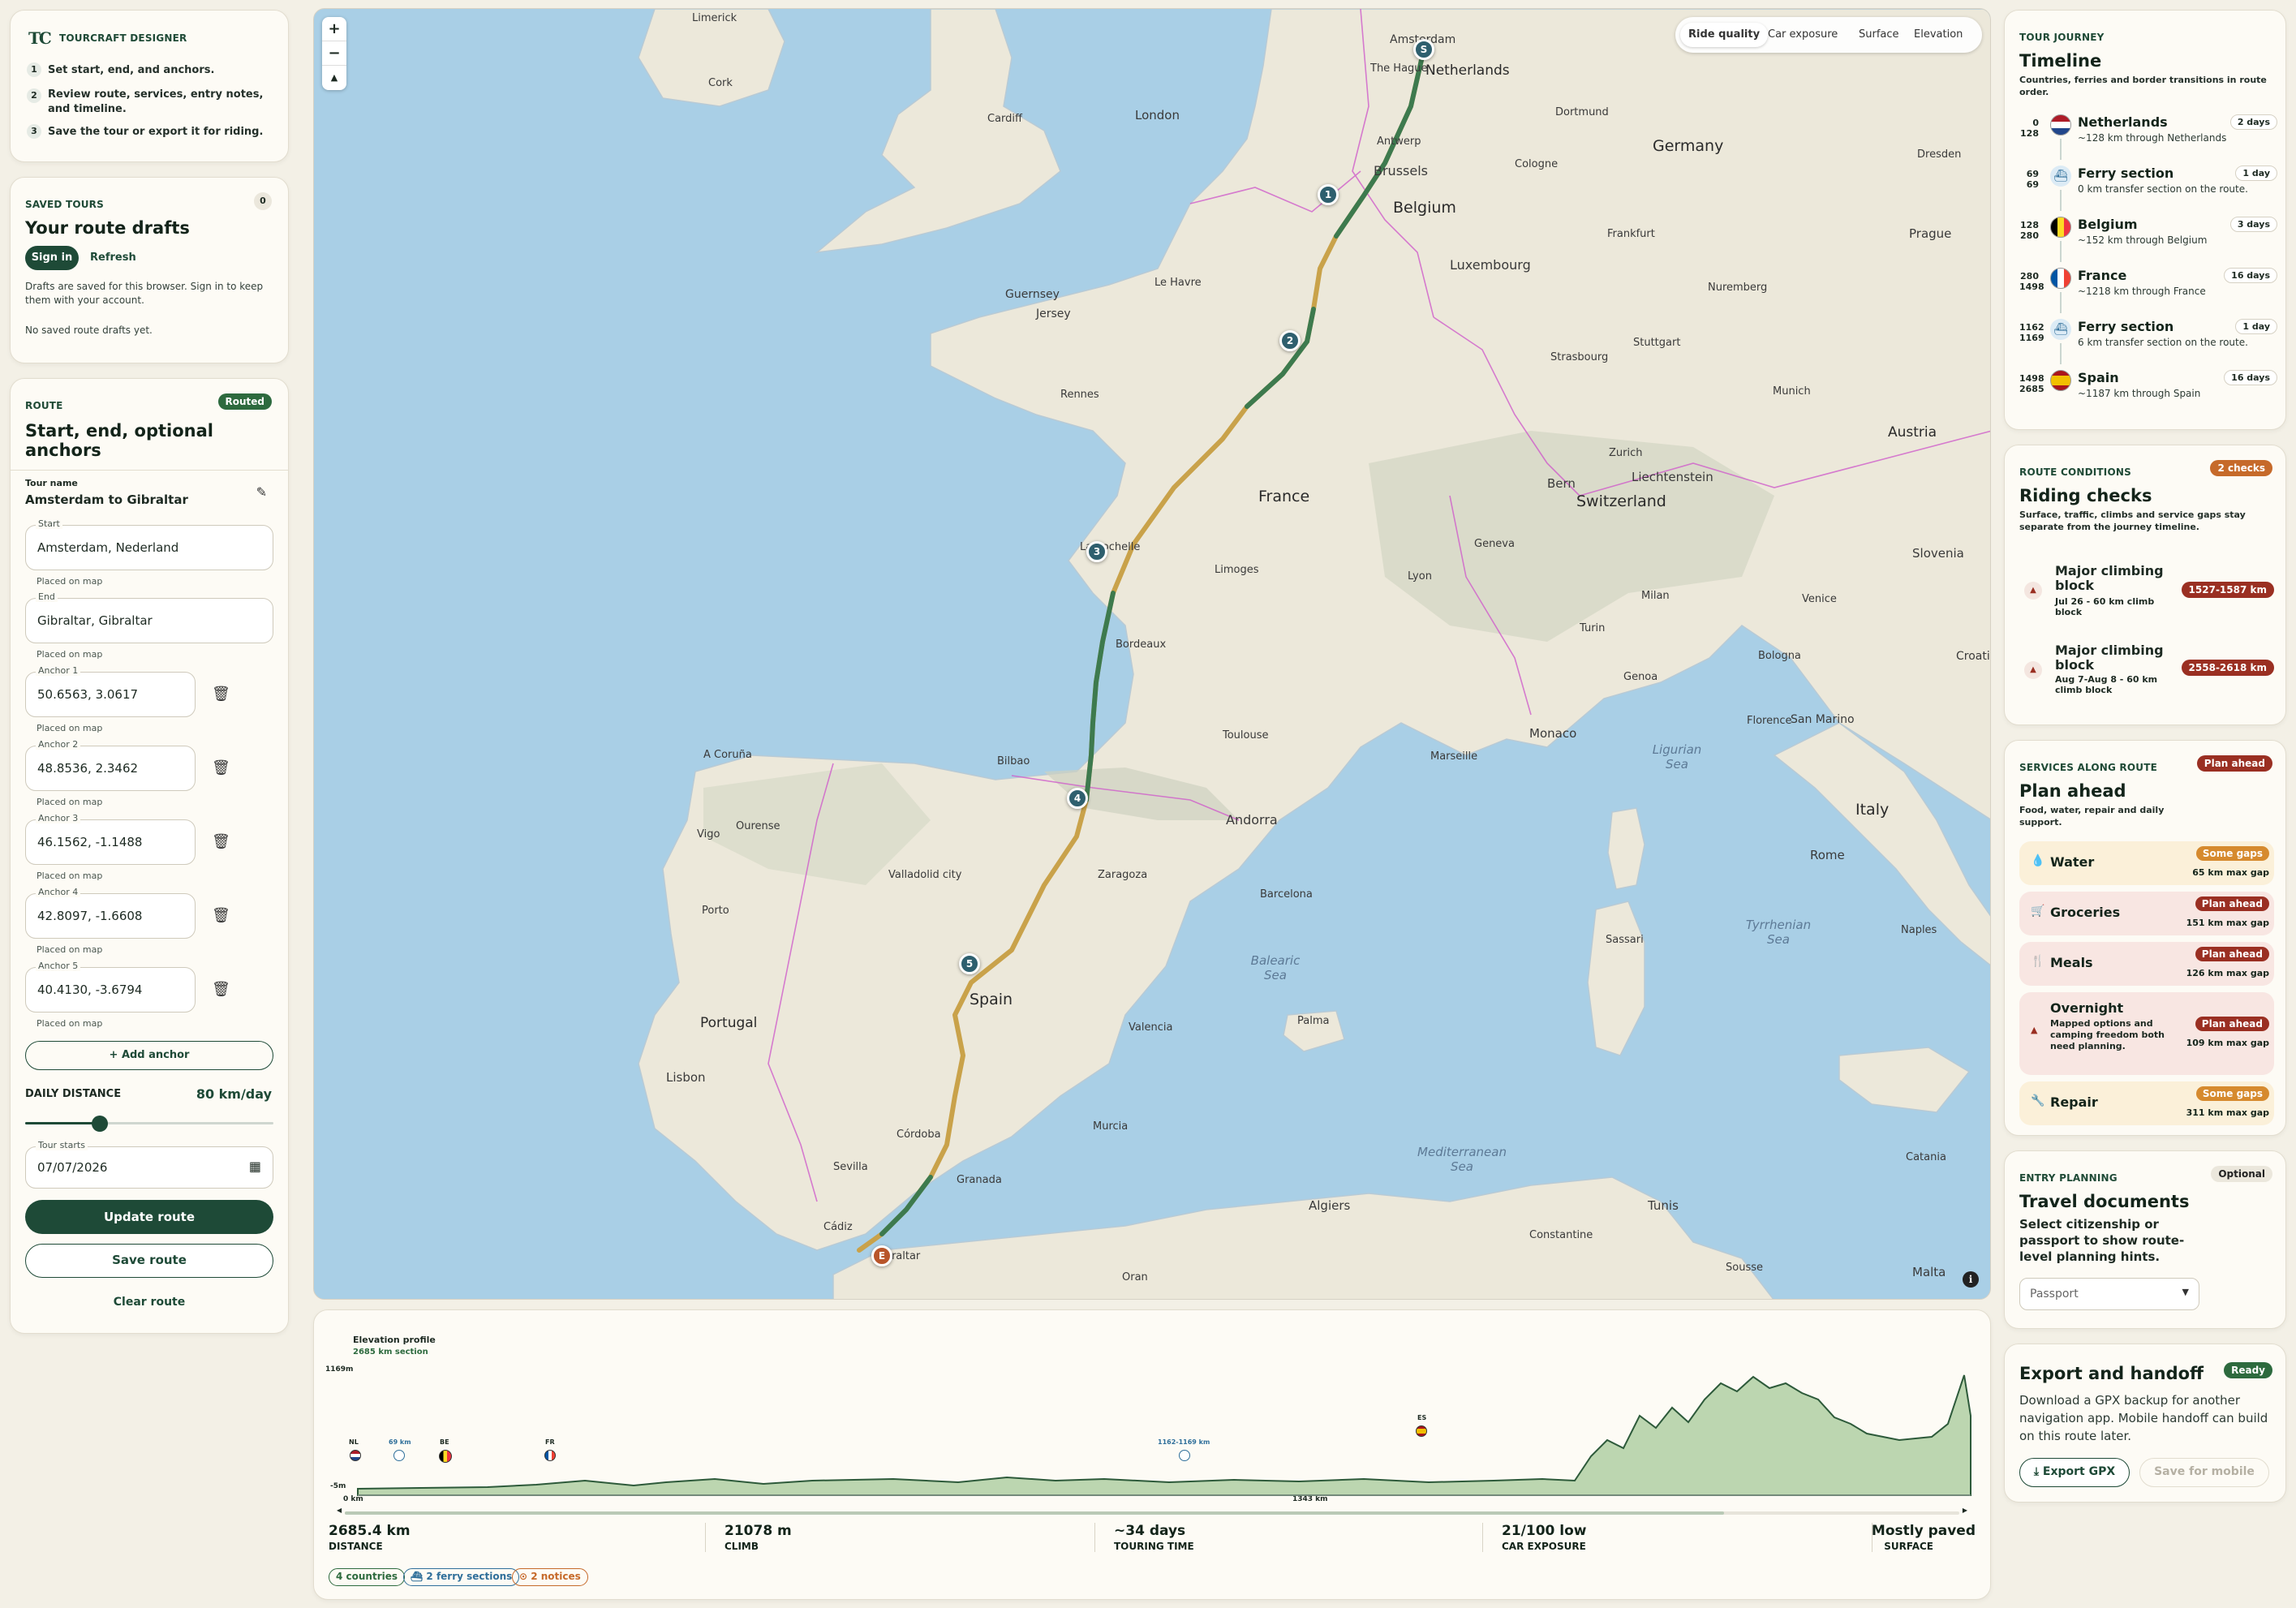  I want to click on map-label: Zaragoza, so click(1123, 875).